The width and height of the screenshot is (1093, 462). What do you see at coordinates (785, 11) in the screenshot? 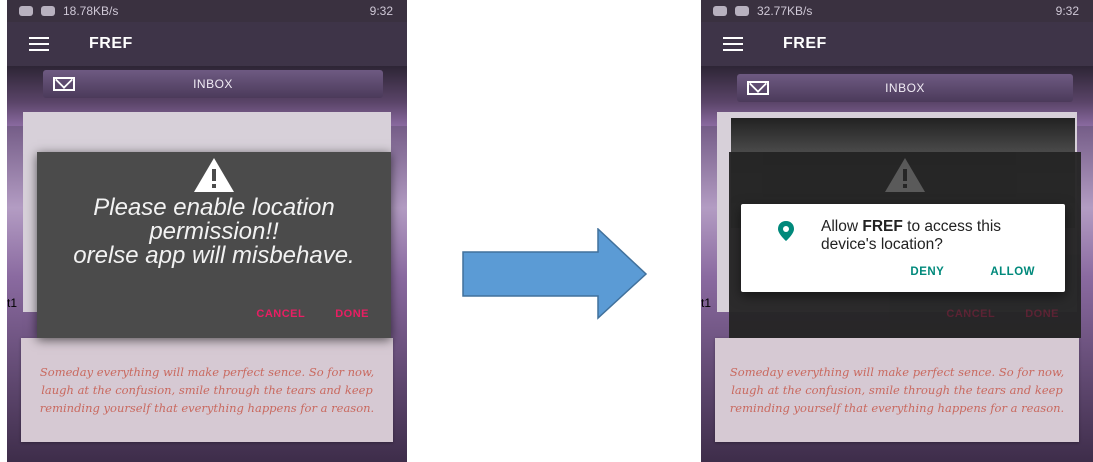
I see `network-speed: 32.77KB/s` at bounding box center [785, 11].